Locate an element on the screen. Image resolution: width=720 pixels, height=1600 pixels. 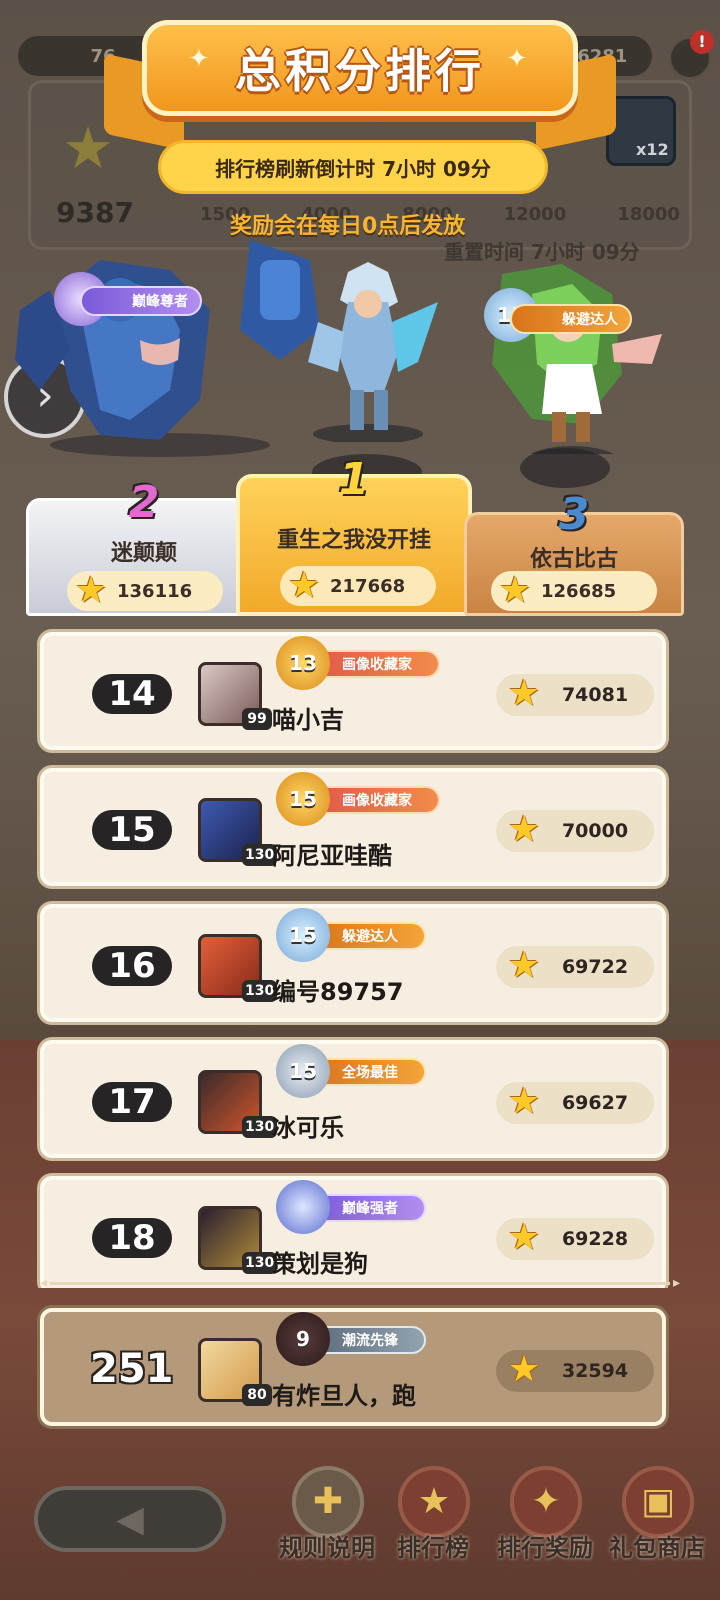
rank-number: 17 is located at coordinates (132, 1102).